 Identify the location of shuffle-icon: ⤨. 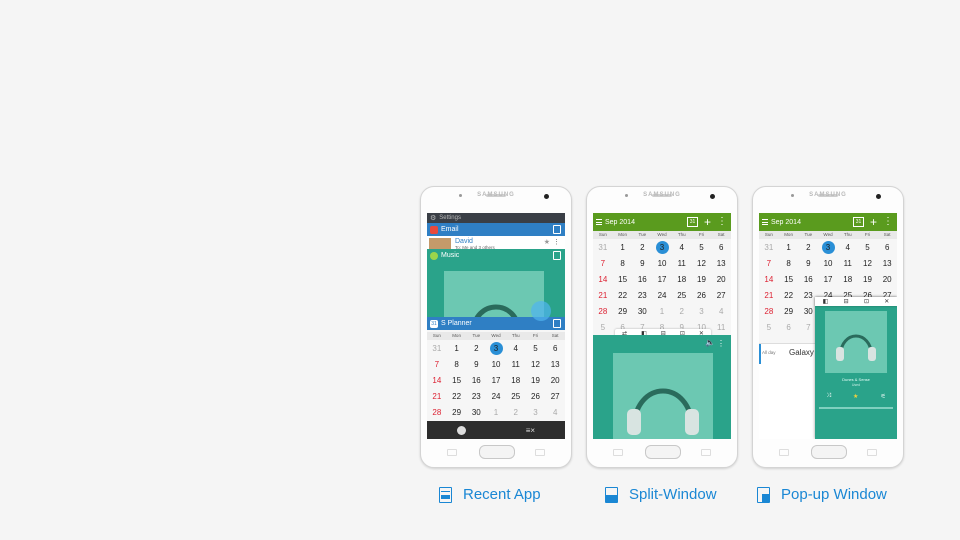
(828, 396).